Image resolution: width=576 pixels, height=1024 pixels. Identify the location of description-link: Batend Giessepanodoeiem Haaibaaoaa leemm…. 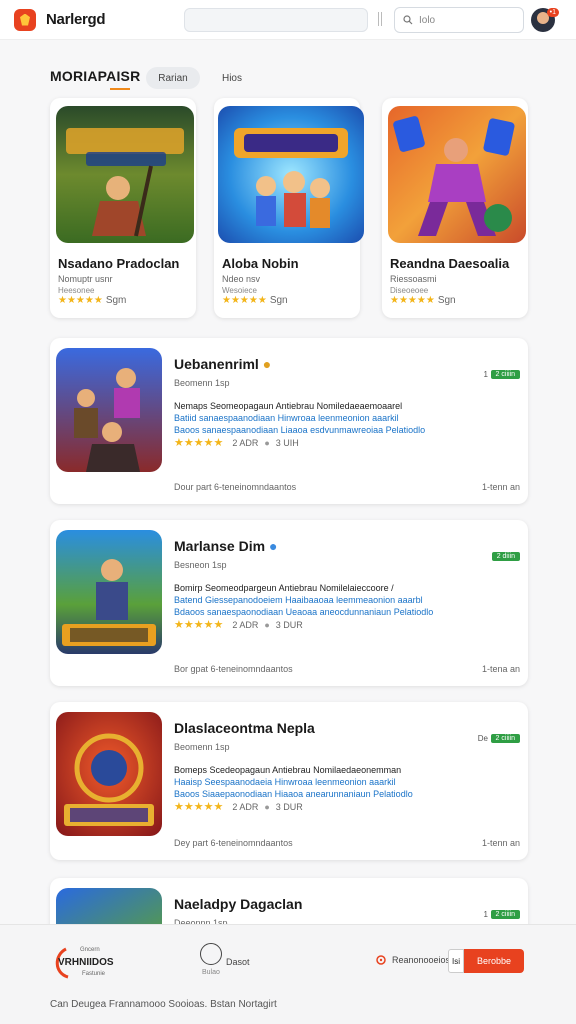
(309, 600).